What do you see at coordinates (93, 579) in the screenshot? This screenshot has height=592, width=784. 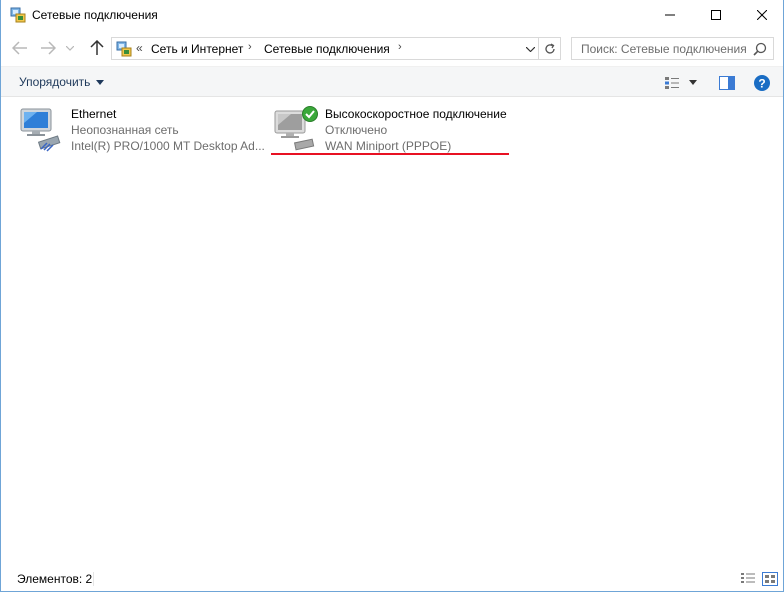 I see `status-separator` at bounding box center [93, 579].